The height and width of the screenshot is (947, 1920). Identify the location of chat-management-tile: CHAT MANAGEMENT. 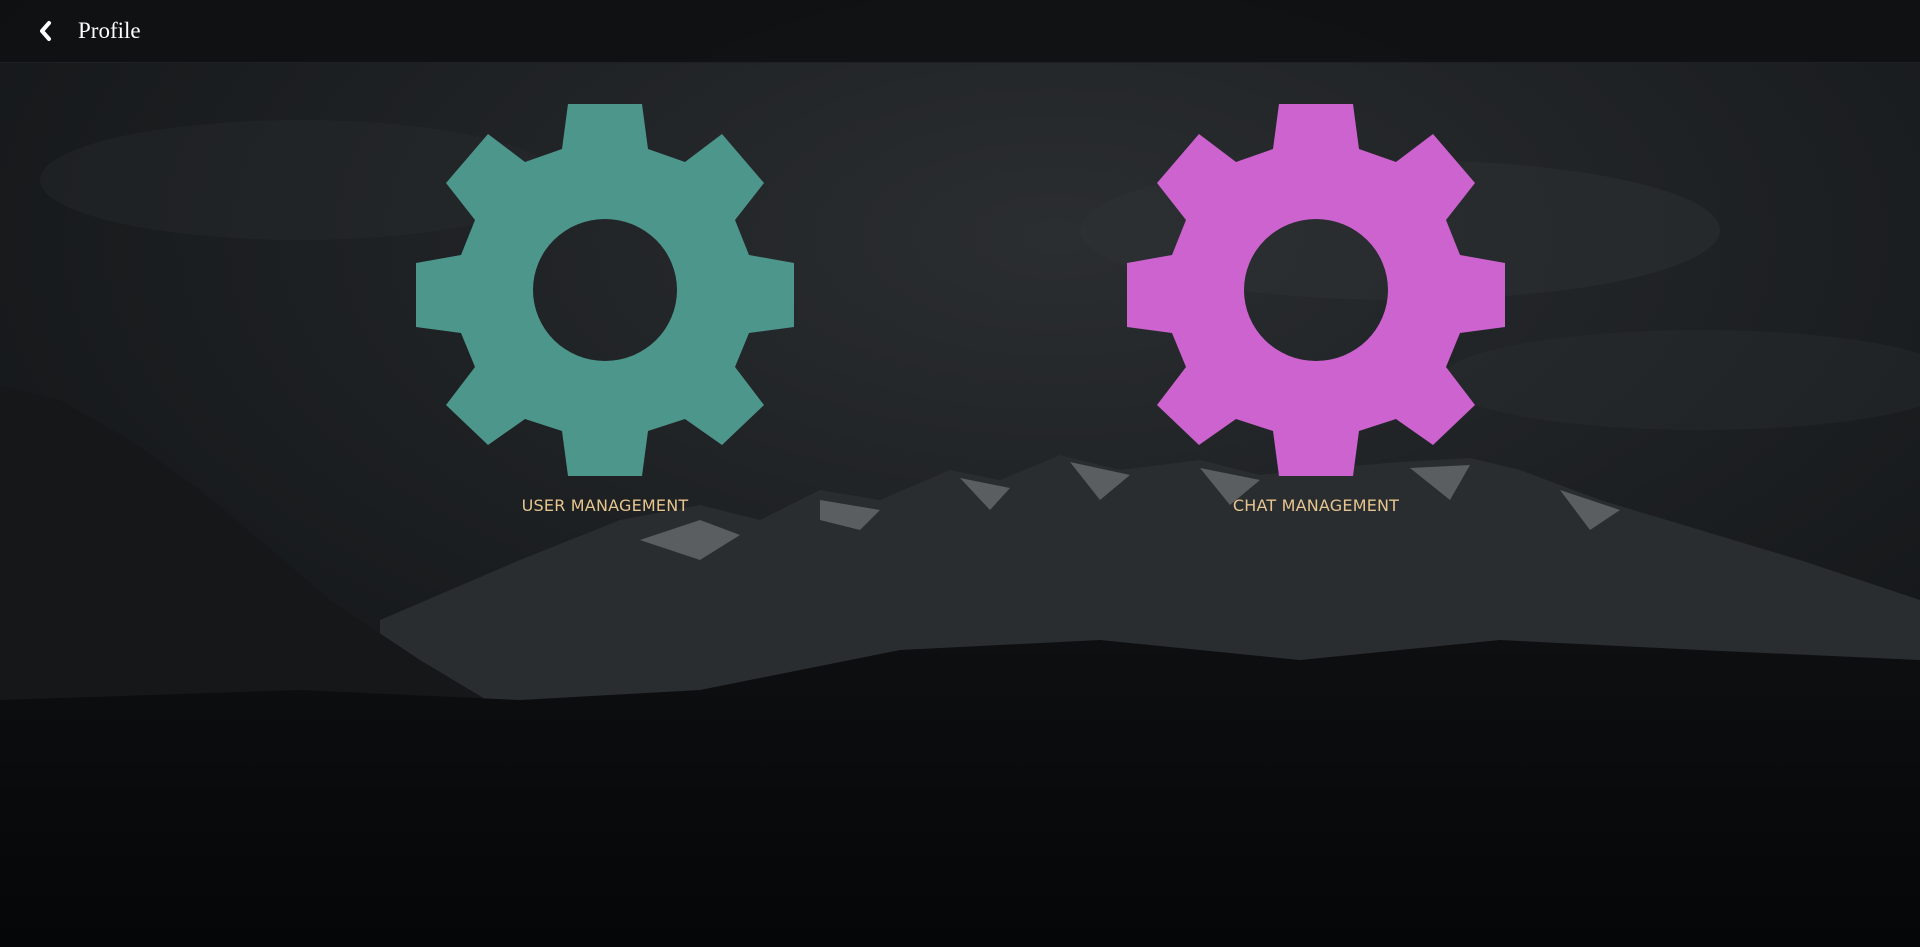
(1316, 309).